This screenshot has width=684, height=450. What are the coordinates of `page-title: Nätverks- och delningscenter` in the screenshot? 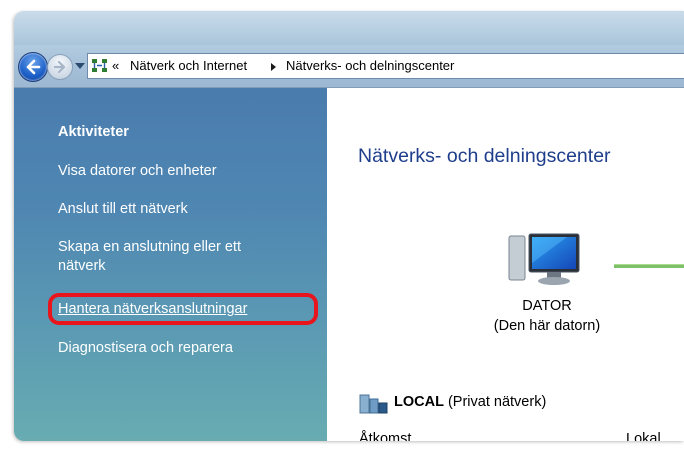 It's located at (484, 156).